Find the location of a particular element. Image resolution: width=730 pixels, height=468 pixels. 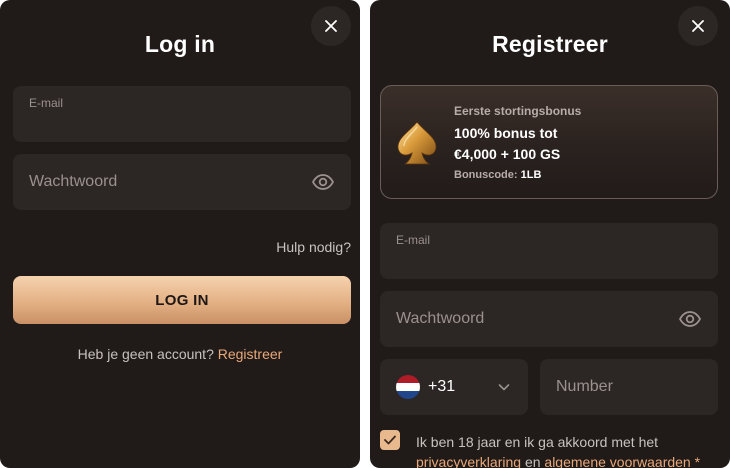

bonus-code-label: Bonuscode: is located at coordinates (486, 175).